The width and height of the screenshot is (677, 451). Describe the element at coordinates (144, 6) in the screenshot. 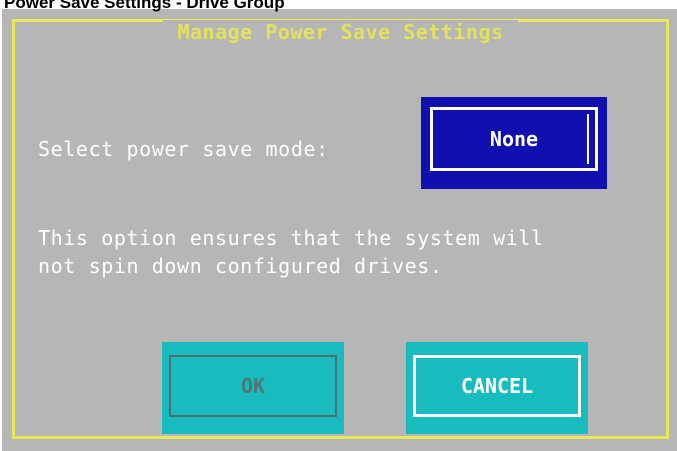

I see `page-caption: Power Save Settings - Drive Group` at that location.